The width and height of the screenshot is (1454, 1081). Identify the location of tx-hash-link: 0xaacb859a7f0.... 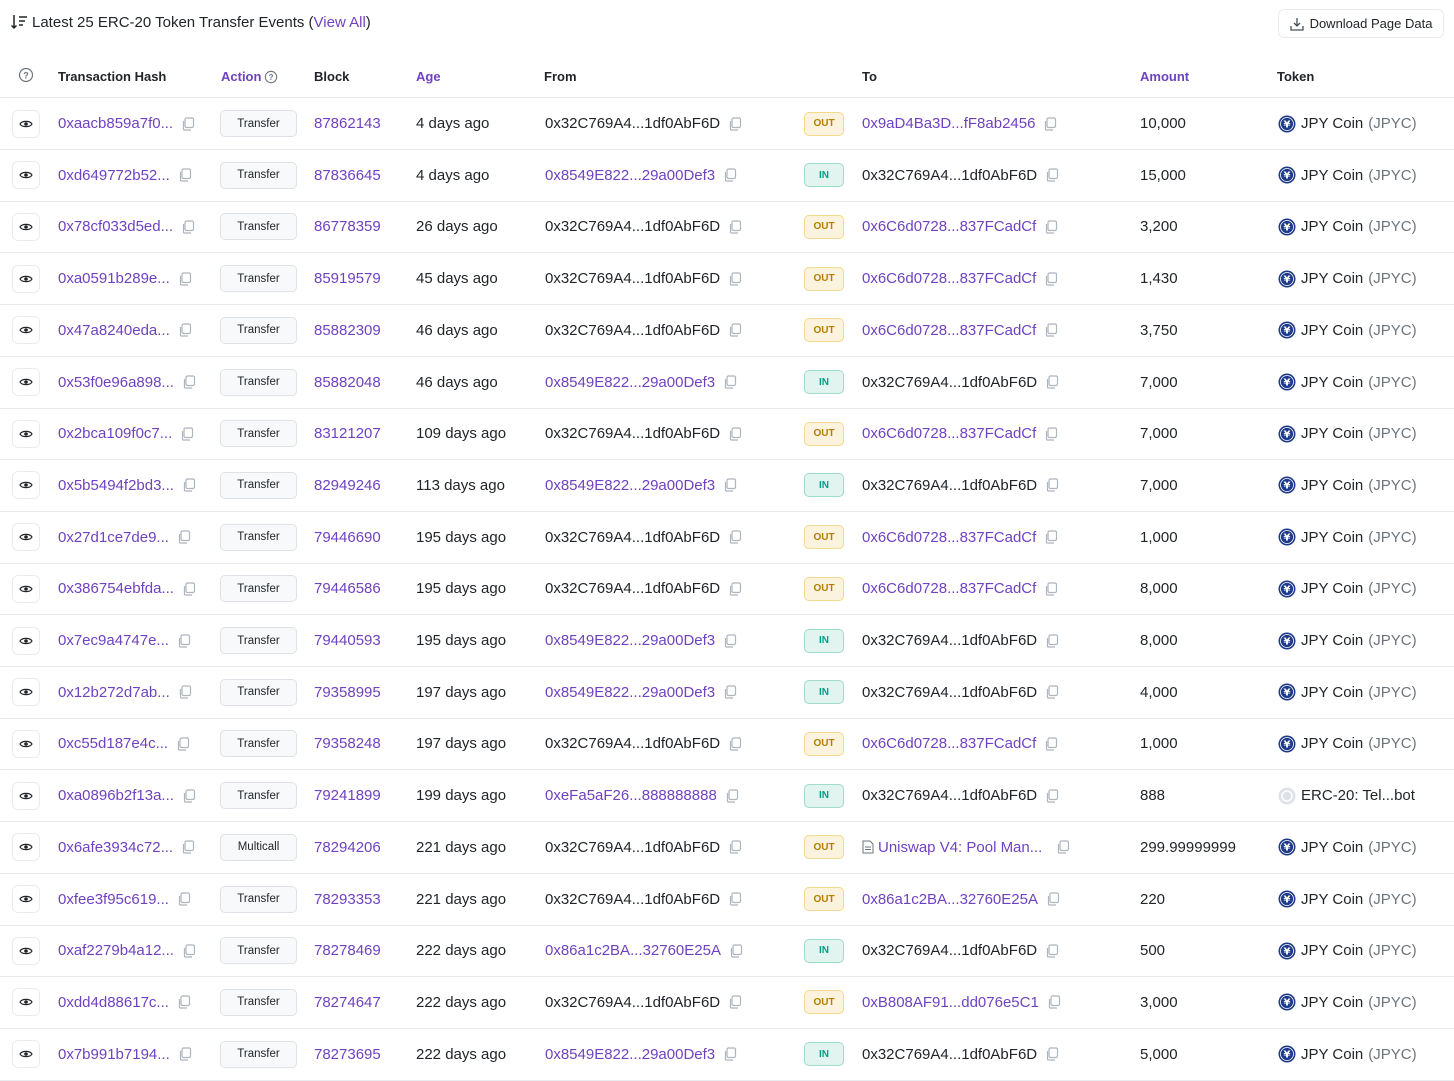
(115, 123).